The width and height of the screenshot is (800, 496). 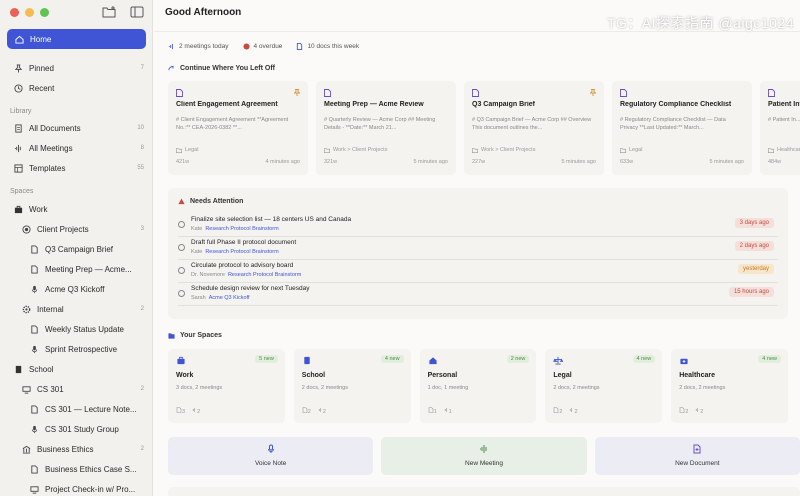 What do you see at coordinates (87, 249) in the screenshot?
I see `sidebar-item-q3-campaign-brief: Q3 Campaign Brief` at bounding box center [87, 249].